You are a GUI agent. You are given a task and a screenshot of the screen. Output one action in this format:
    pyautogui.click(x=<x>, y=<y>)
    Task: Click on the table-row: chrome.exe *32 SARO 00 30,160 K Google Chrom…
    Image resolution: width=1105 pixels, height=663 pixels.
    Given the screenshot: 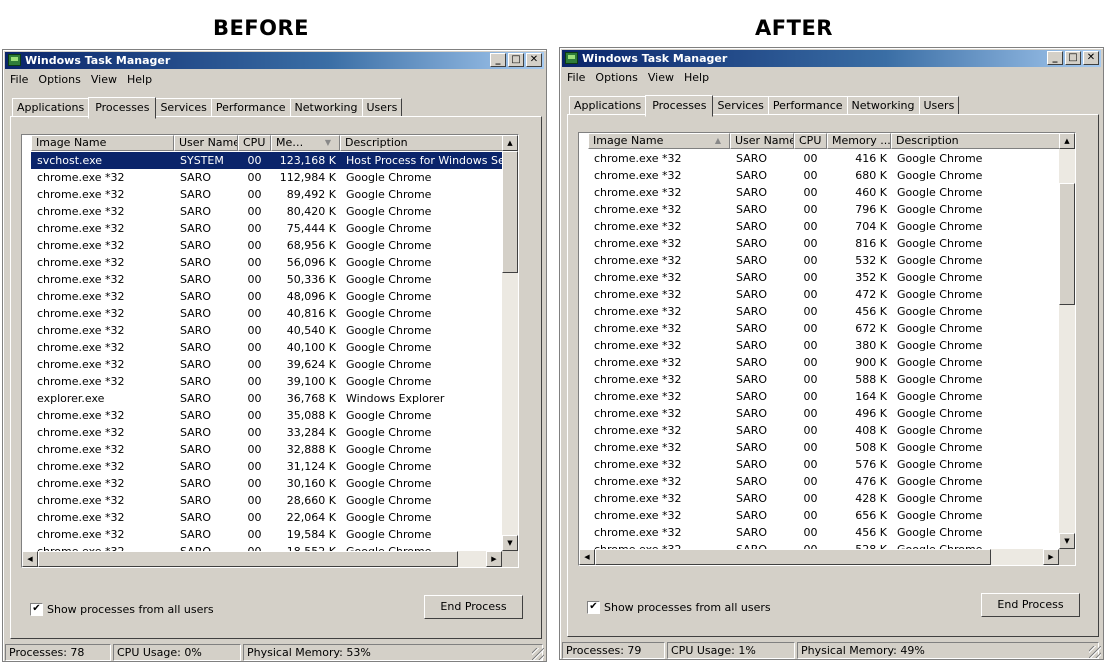 What is the action you would take?
    pyautogui.click(x=262, y=483)
    